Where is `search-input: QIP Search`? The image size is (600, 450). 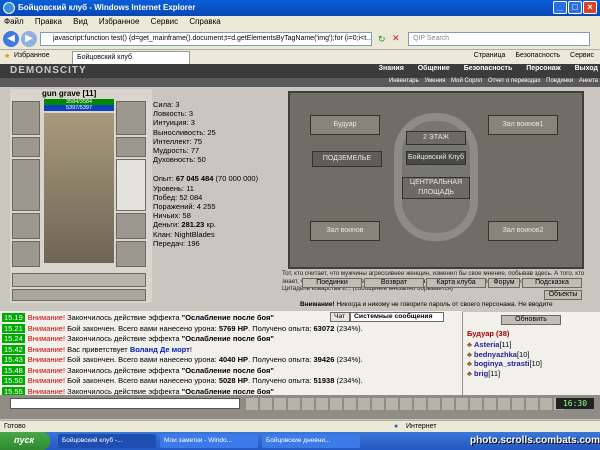
search-input: QIP Search is located at coordinates (499, 39).